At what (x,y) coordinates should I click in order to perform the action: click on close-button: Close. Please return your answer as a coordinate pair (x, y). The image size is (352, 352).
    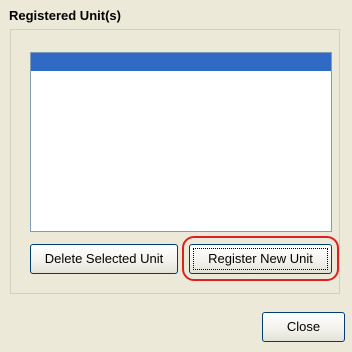
    Looking at the image, I should click on (303, 327).